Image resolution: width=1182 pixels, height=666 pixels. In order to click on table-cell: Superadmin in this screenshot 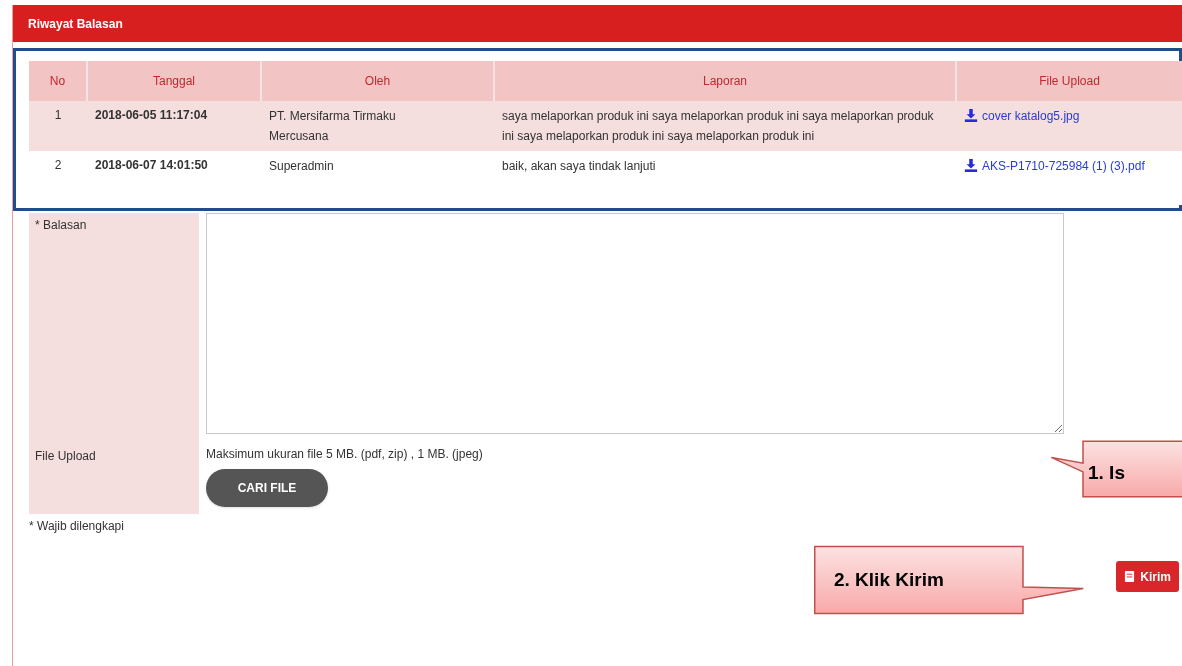, I will do `click(377, 178)`.